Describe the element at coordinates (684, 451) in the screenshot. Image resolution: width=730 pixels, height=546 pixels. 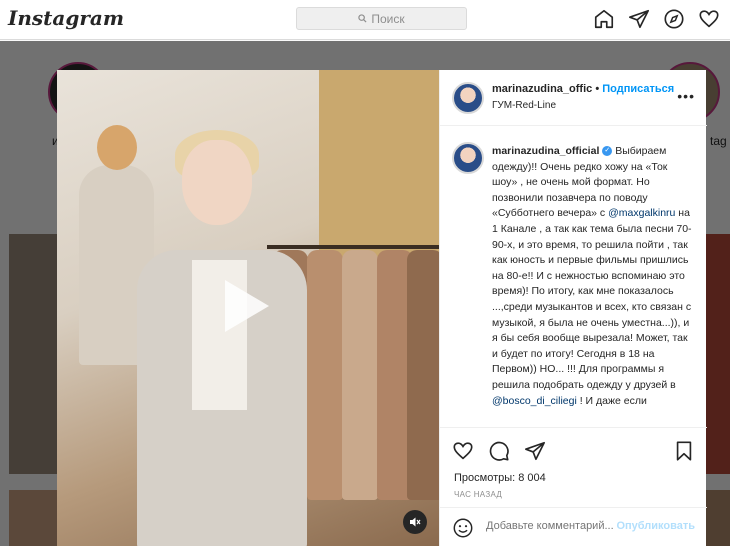
I see `bookmark-icon` at that location.